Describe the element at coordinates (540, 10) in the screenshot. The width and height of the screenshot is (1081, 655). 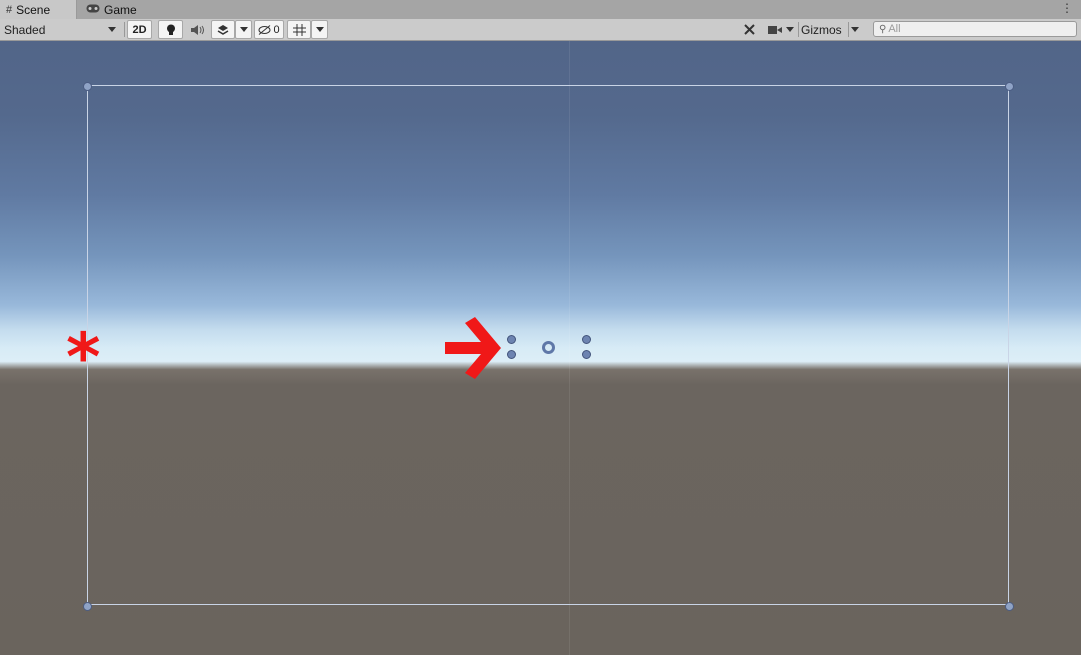
I see `window-tab-bar: # Scene Game ⋮` at that location.